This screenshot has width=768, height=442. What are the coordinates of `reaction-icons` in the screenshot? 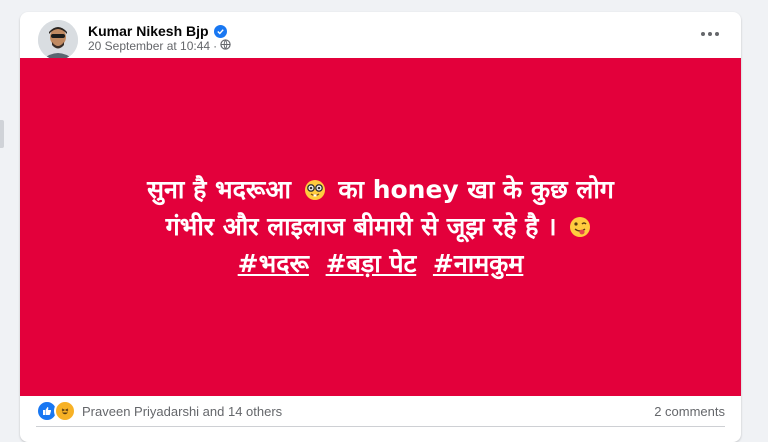 It's located at (56, 411).